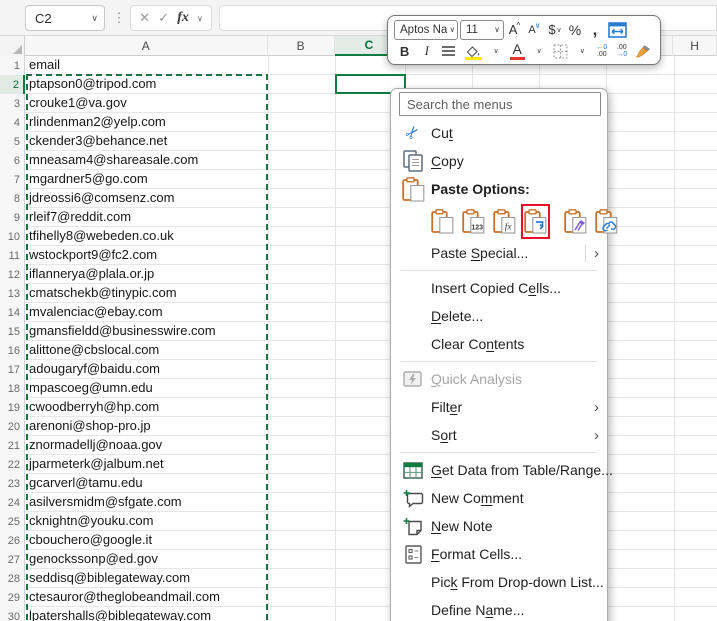  What do you see at coordinates (12, 578) in the screenshot?
I see `row-header-28: 28` at bounding box center [12, 578].